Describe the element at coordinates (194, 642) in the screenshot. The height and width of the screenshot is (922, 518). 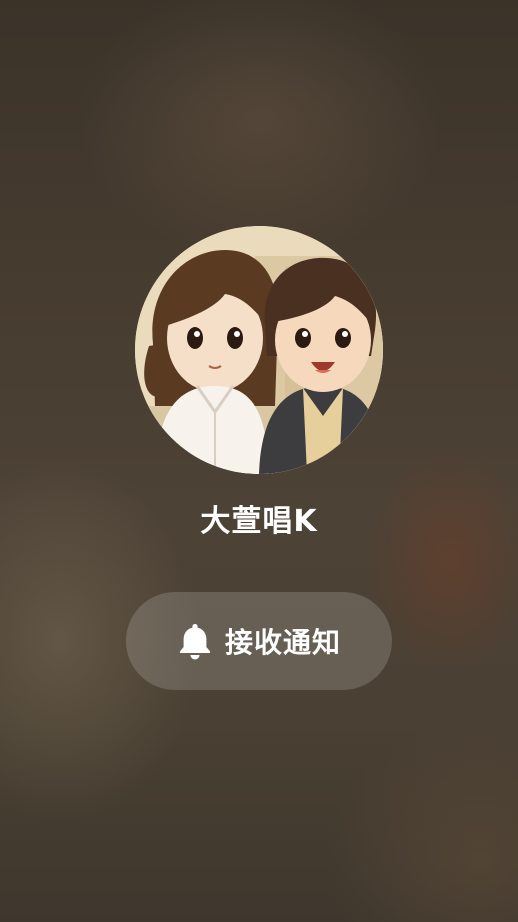
I see `bell-icon` at that location.